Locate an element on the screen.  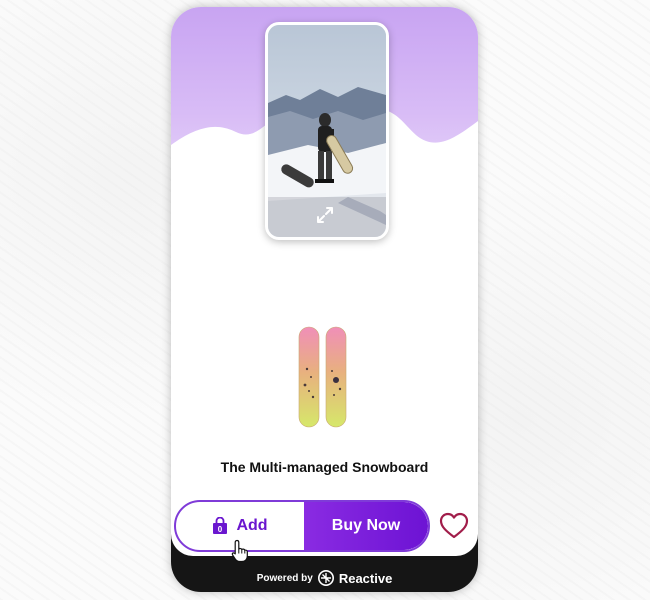
product-title: The Multi-managed Snowboard is located at coordinates (324, 467).